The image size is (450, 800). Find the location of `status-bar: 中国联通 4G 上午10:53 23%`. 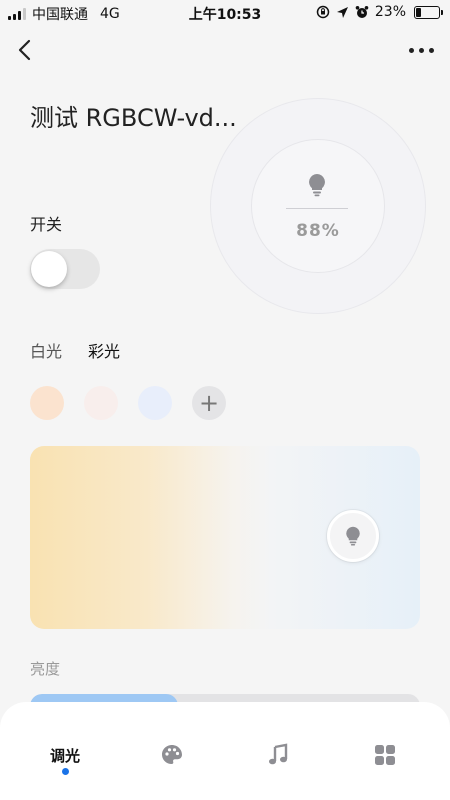

status-bar: 中国联通 4G 上午10:53 23% is located at coordinates (225, 13).